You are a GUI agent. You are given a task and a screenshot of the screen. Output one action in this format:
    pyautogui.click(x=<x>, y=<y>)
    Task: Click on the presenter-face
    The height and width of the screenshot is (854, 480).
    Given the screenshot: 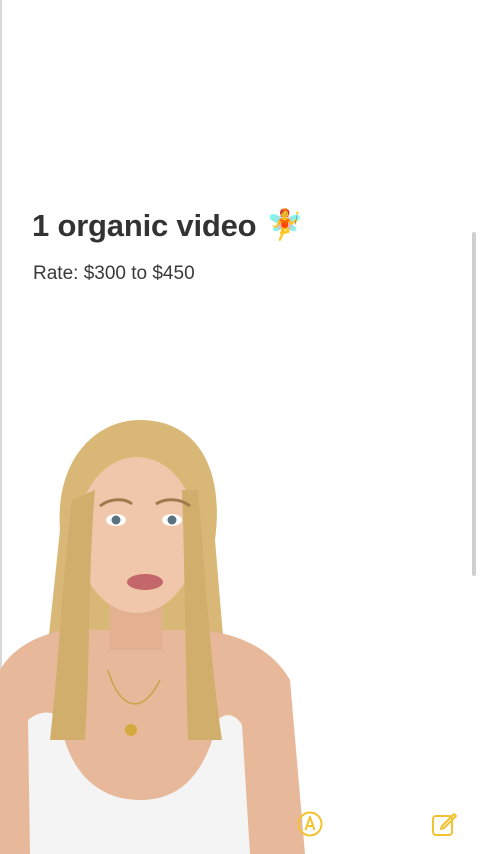 What is the action you would take?
    pyautogui.click(x=137, y=535)
    